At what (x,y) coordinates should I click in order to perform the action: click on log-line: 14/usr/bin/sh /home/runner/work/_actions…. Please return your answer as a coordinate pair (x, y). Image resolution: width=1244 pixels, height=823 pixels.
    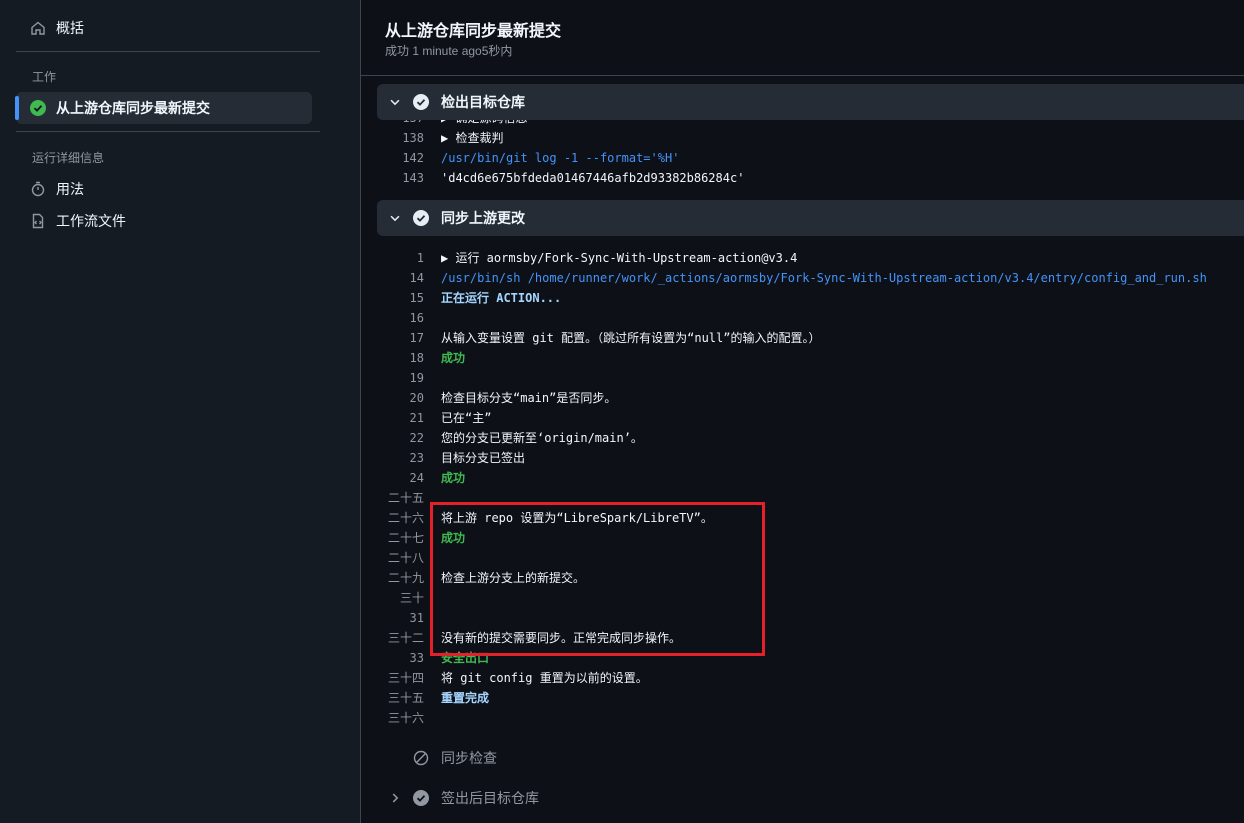
    Looking at the image, I should click on (808, 278).